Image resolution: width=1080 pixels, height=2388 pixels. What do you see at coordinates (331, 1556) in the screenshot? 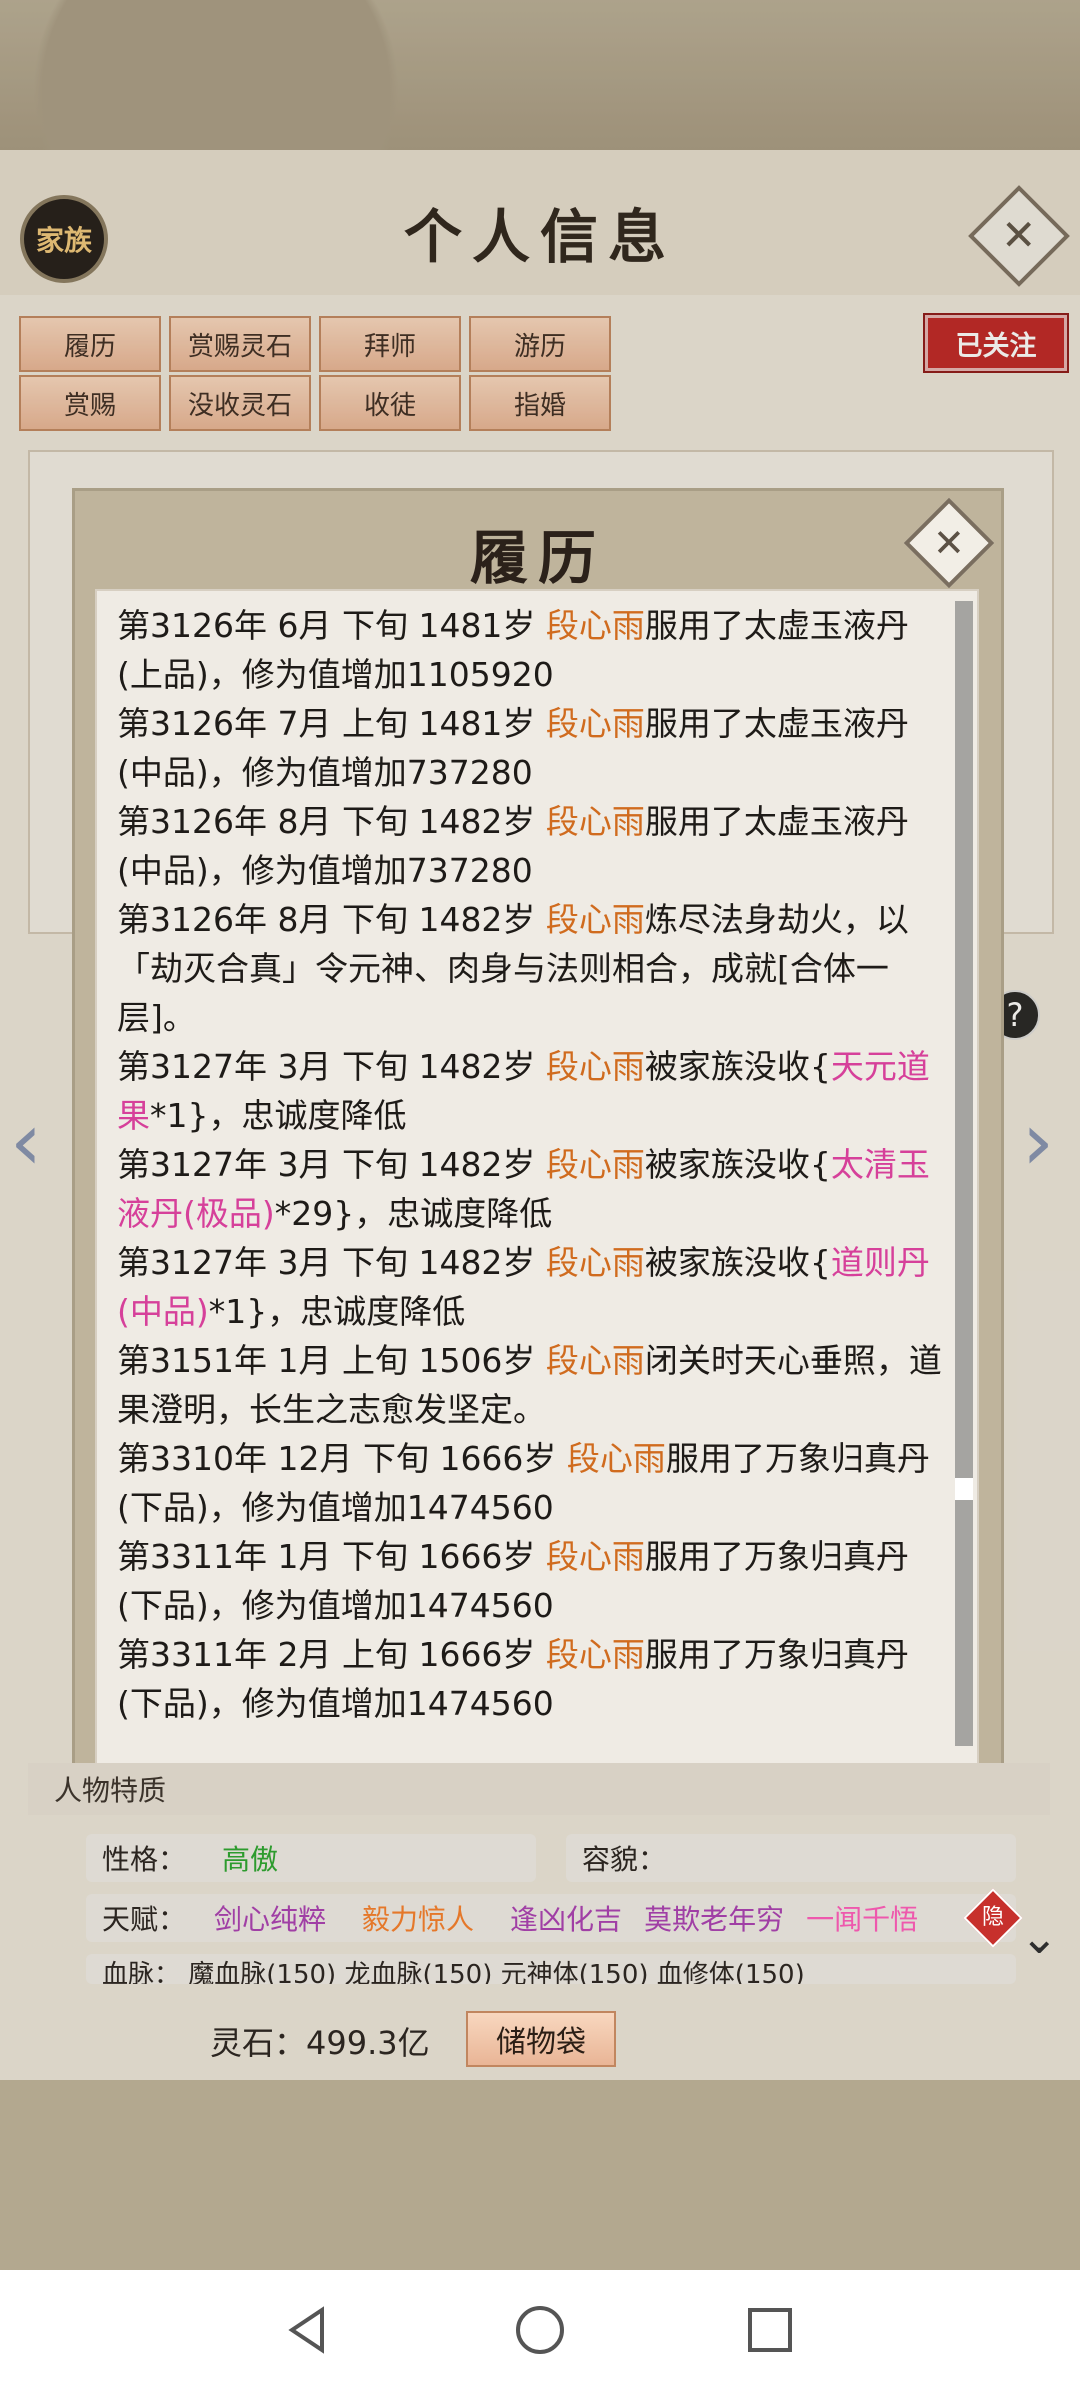
I see `record-date: 第3311年 1月 下旬 1666岁` at bounding box center [331, 1556].